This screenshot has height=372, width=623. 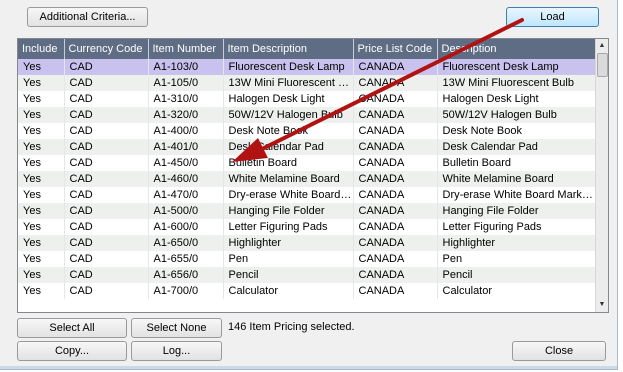 What do you see at coordinates (72, 328) in the screenshot?
I see `select-all-button: Select All` at bounding box center [72, 328].